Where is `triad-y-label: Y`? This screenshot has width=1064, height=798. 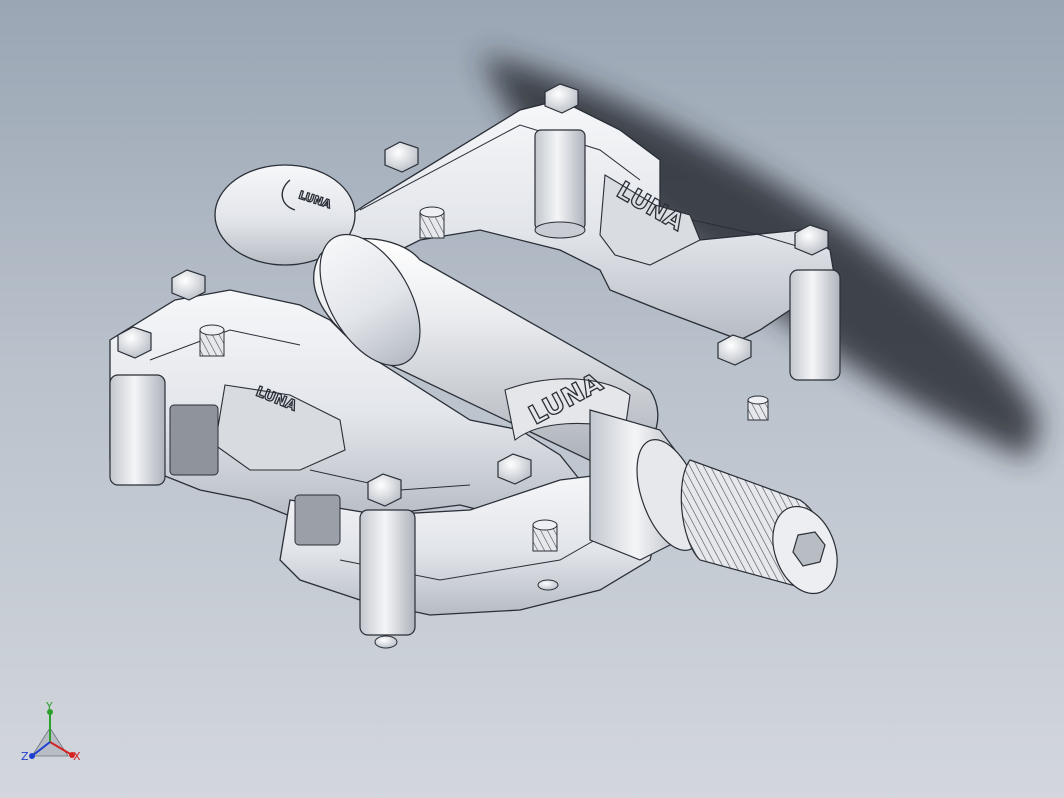 triad-y-label: Y is located at coordinates (49, 706).